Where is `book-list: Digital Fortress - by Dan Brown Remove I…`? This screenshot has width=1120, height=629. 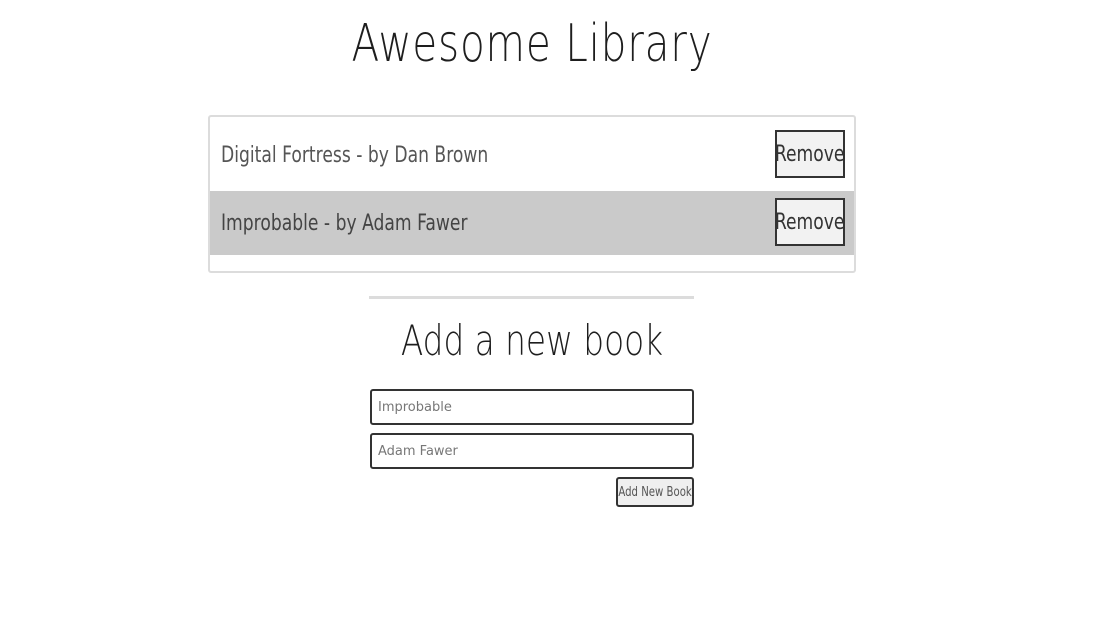 book-list: Digital Fortress - by Dan Brown Remove I… is located at coordinates (532, 194).